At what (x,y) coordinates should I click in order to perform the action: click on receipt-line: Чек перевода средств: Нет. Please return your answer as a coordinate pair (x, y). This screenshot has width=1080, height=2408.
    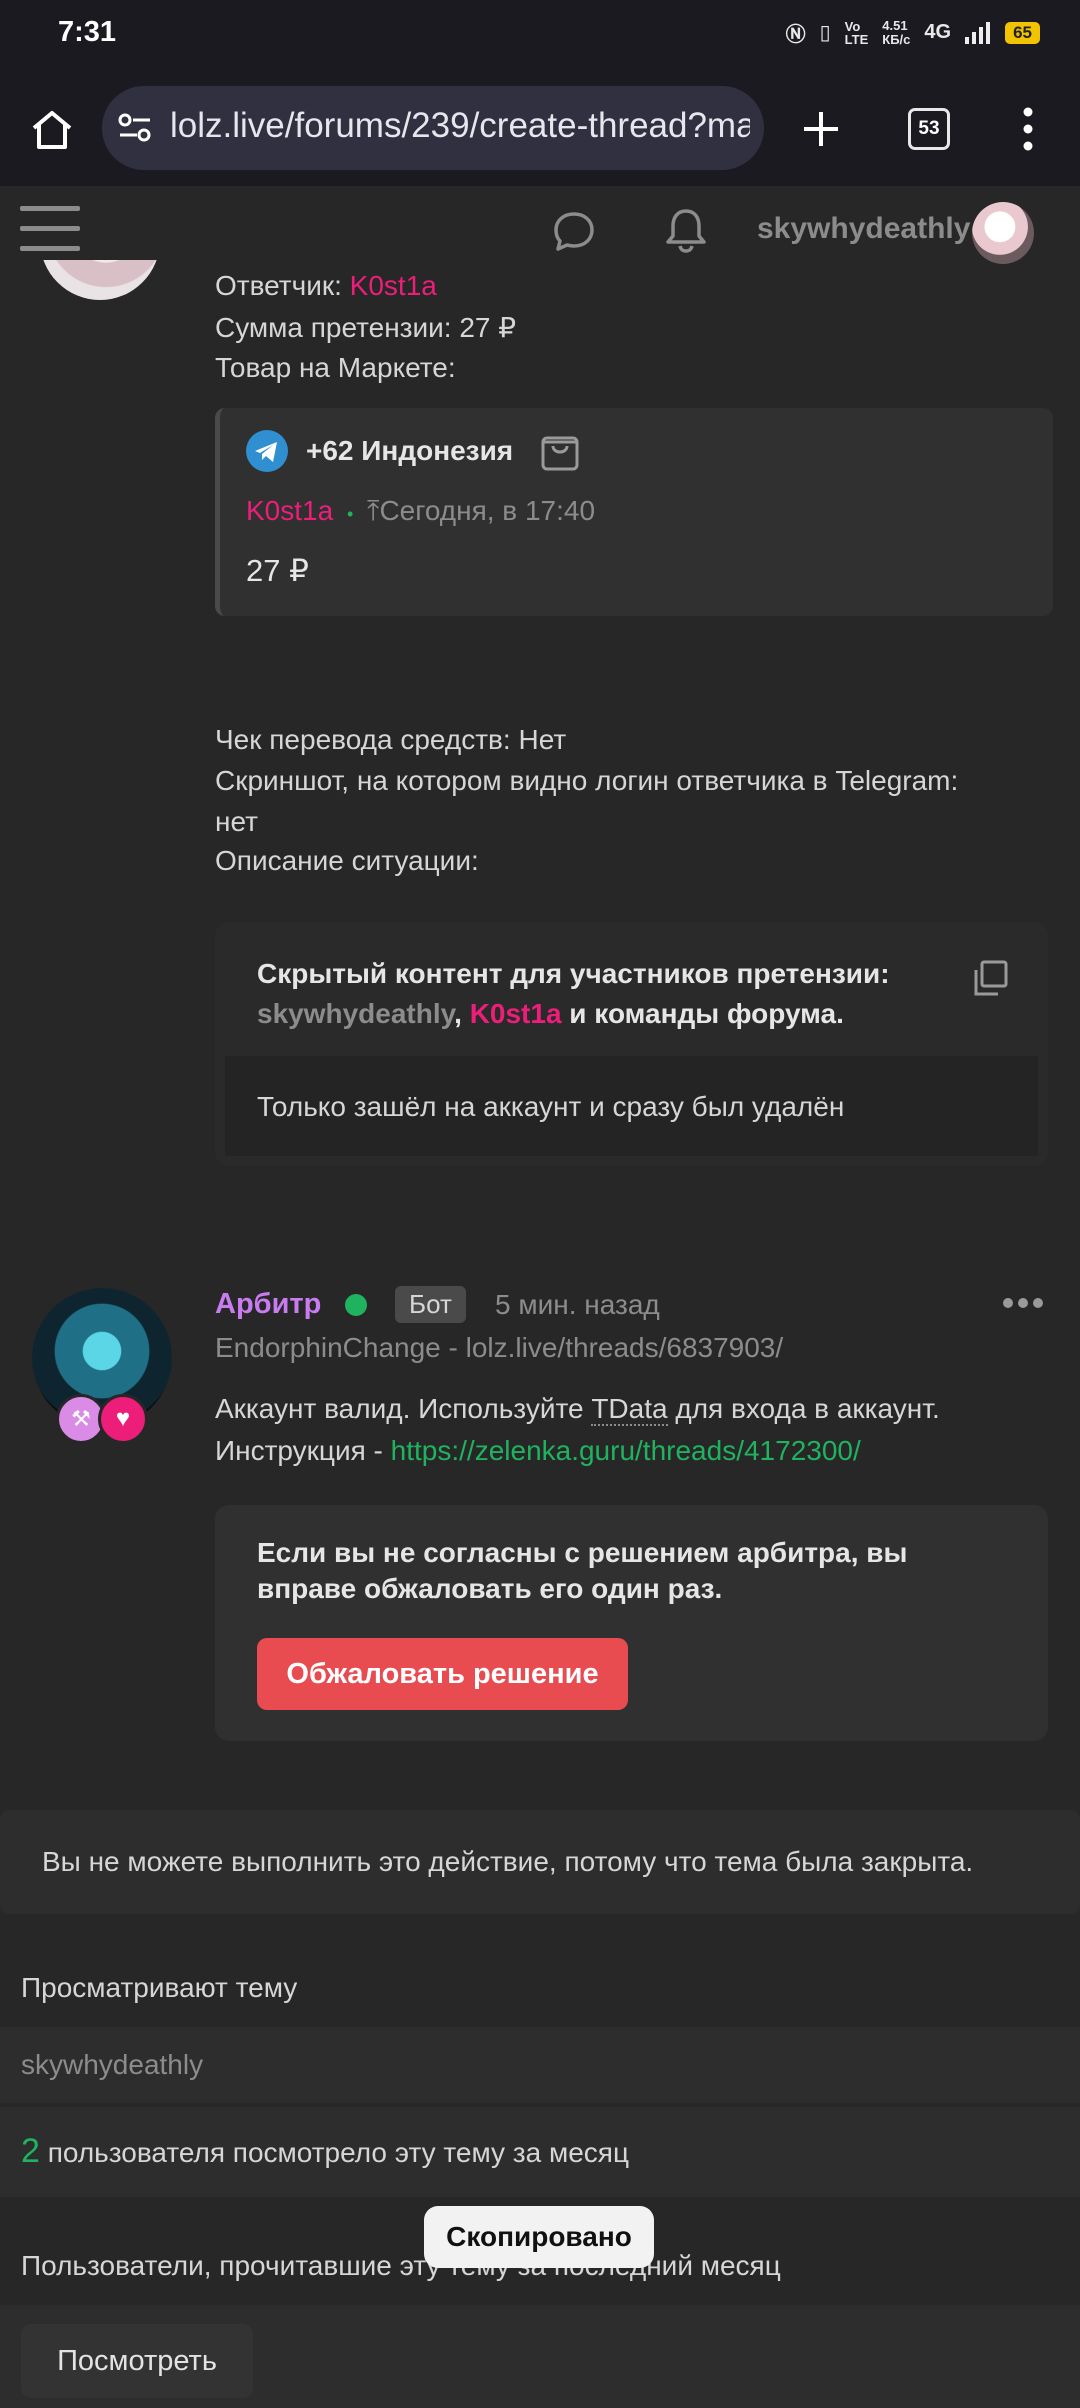
    Looking at the image, I should click on (391, 739).